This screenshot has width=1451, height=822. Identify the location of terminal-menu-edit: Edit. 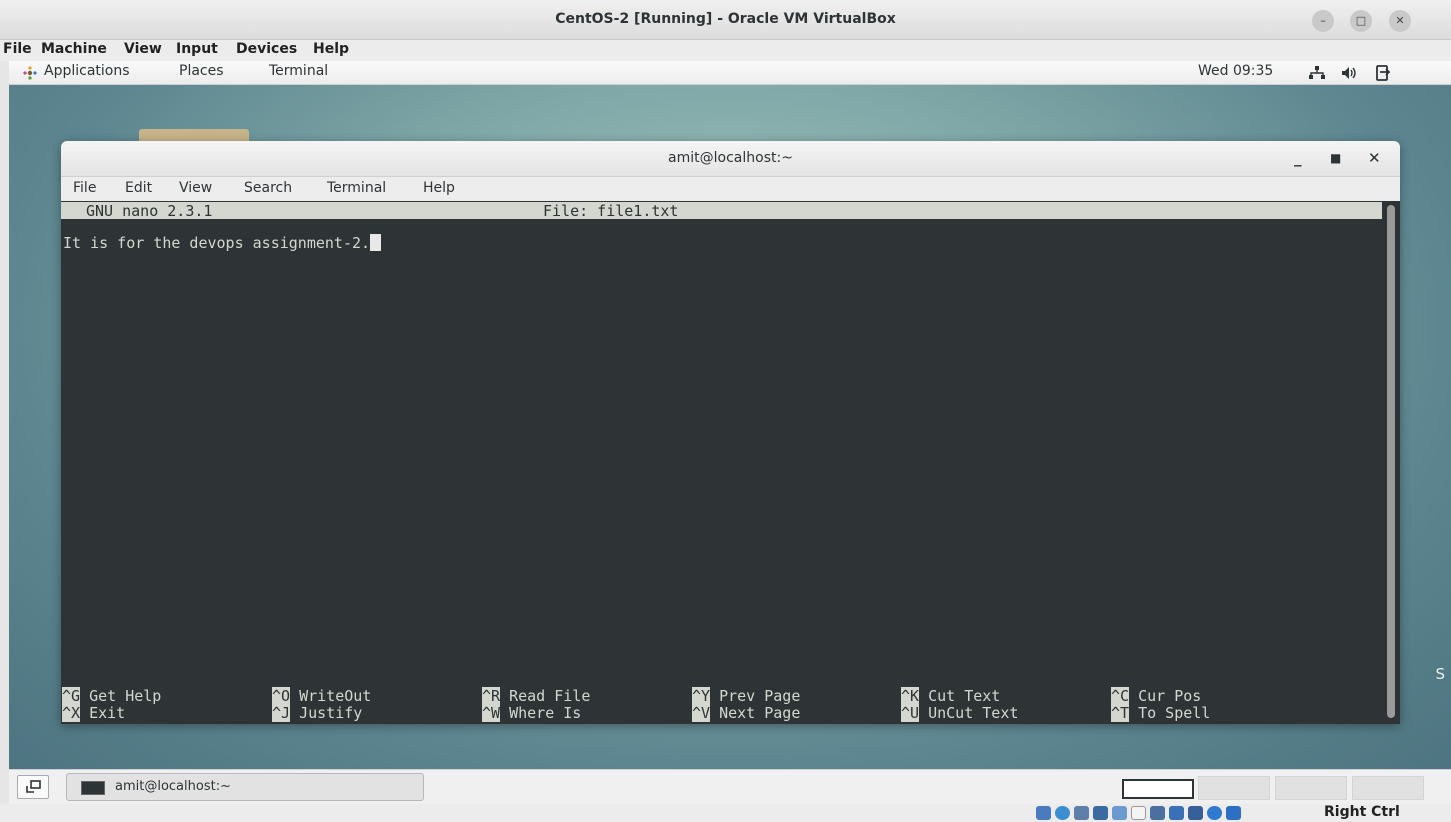
(138, 188).